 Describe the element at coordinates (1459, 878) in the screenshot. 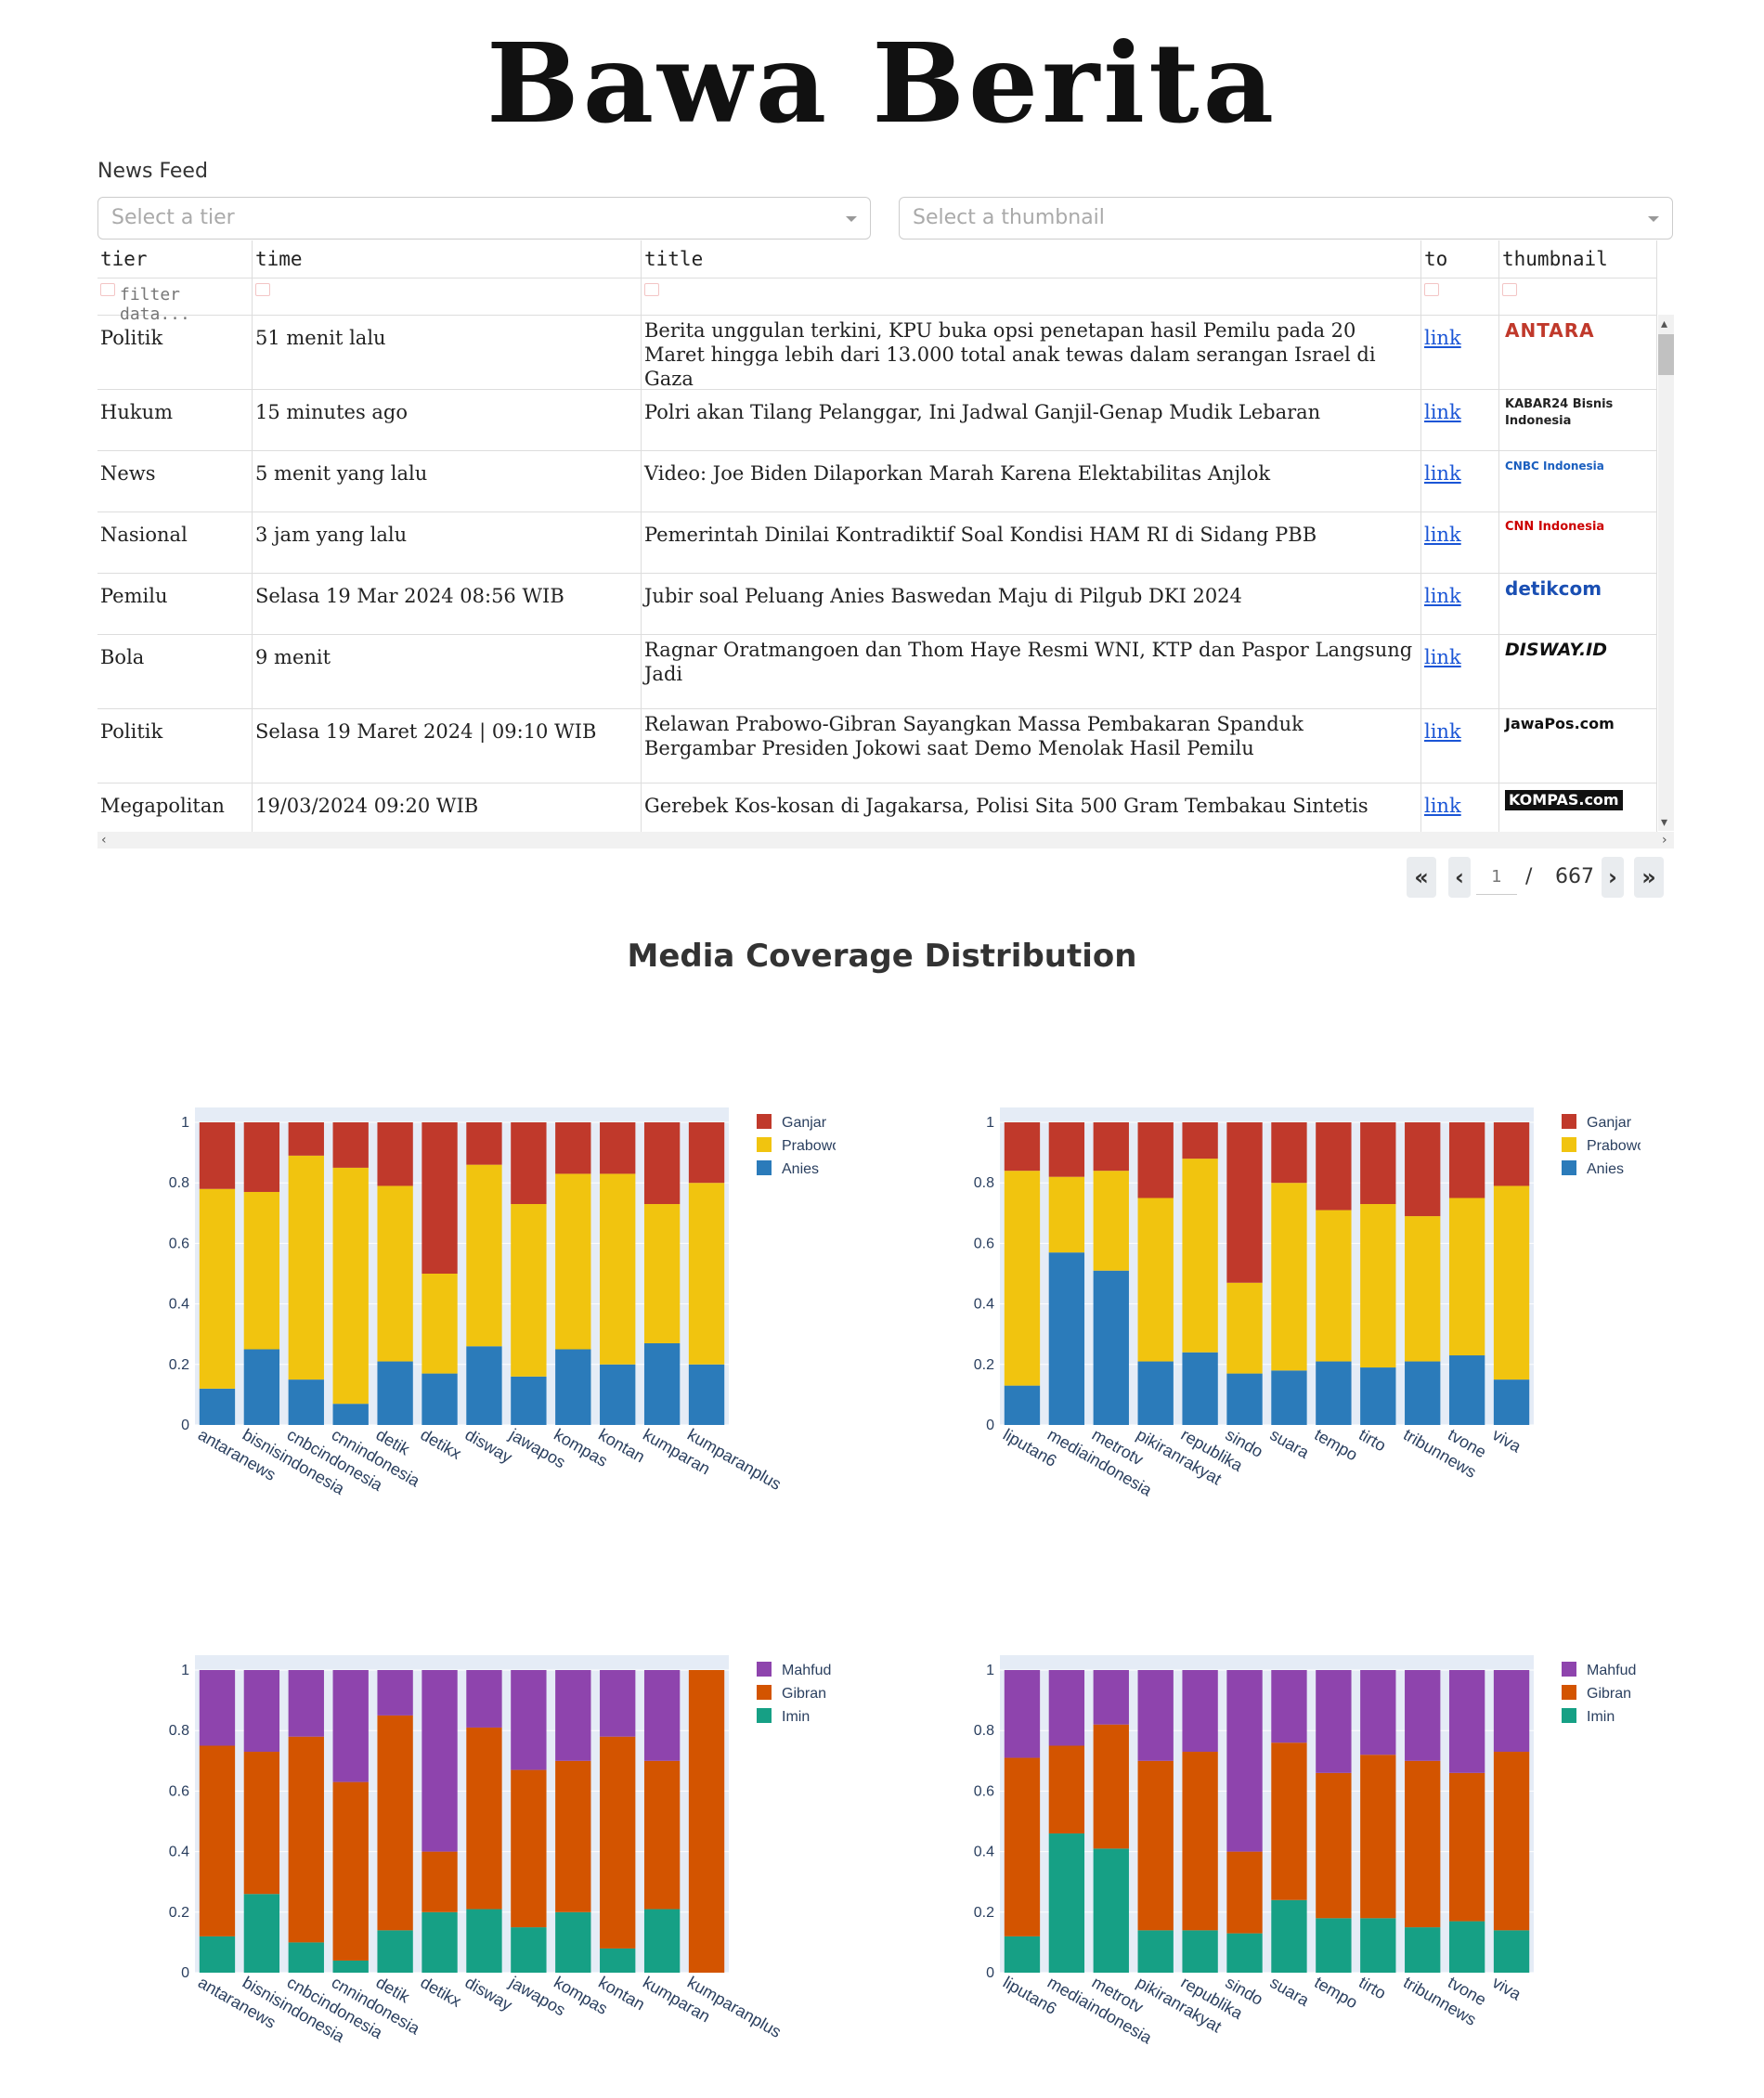

I see `prev-page-button: ‹` at that location.